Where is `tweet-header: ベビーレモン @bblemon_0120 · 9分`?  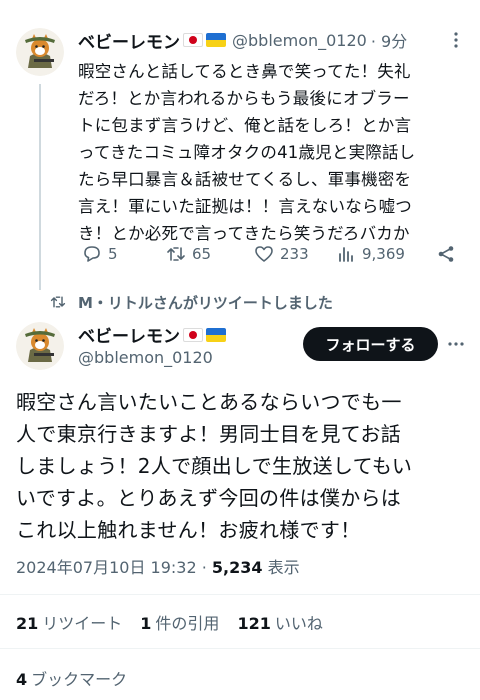
tweet-header: ベビーレモン @bblemon_0120 · 9分 is located at coordinates (272, 40).